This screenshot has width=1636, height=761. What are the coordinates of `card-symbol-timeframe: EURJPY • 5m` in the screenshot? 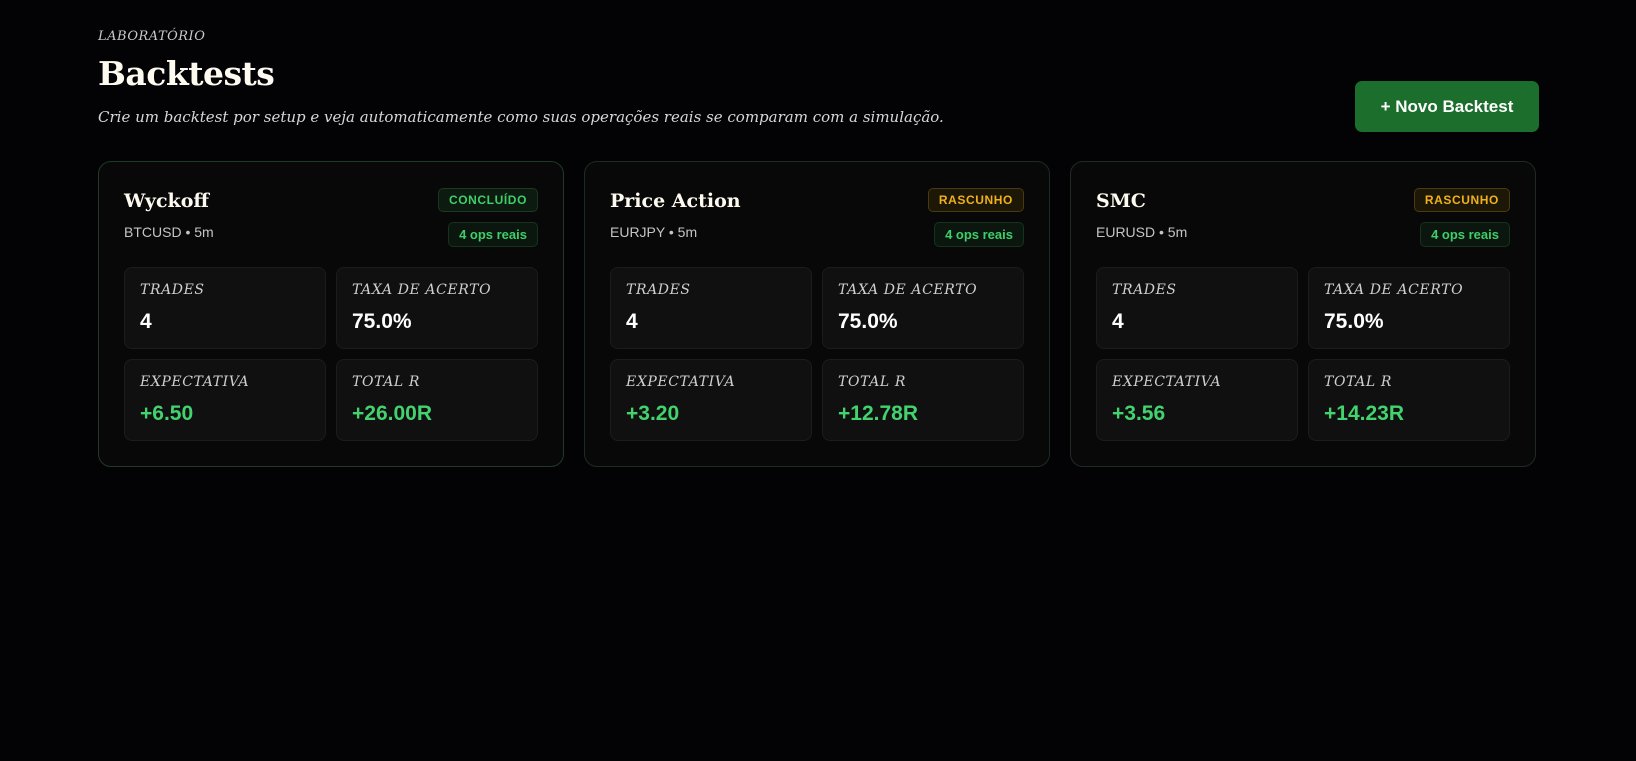 It's located at (654, 232).